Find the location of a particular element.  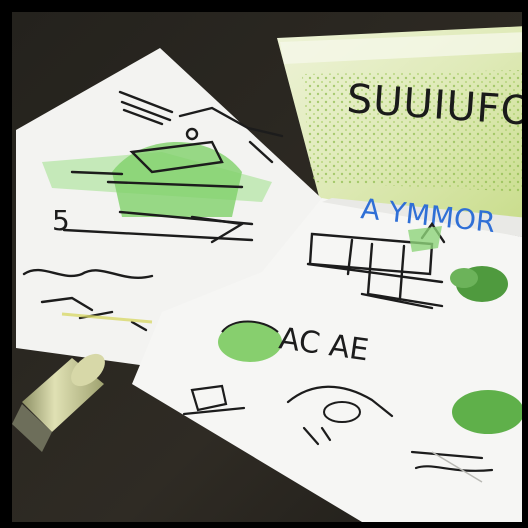

bush-bottom is located at coordinates (487, 412).